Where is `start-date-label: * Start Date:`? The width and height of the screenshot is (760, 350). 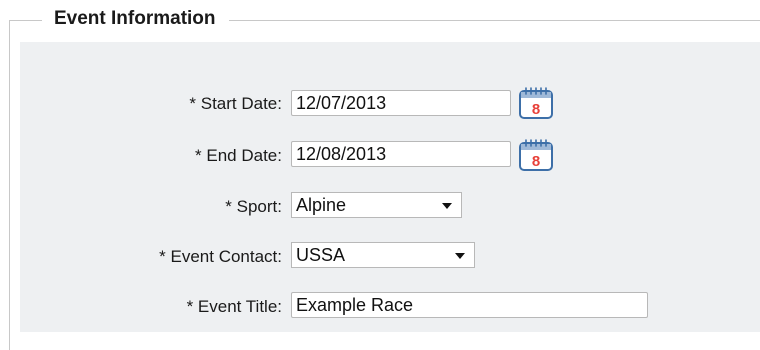 start-date-label: * Start Date: is located at coordinates (235, 103).